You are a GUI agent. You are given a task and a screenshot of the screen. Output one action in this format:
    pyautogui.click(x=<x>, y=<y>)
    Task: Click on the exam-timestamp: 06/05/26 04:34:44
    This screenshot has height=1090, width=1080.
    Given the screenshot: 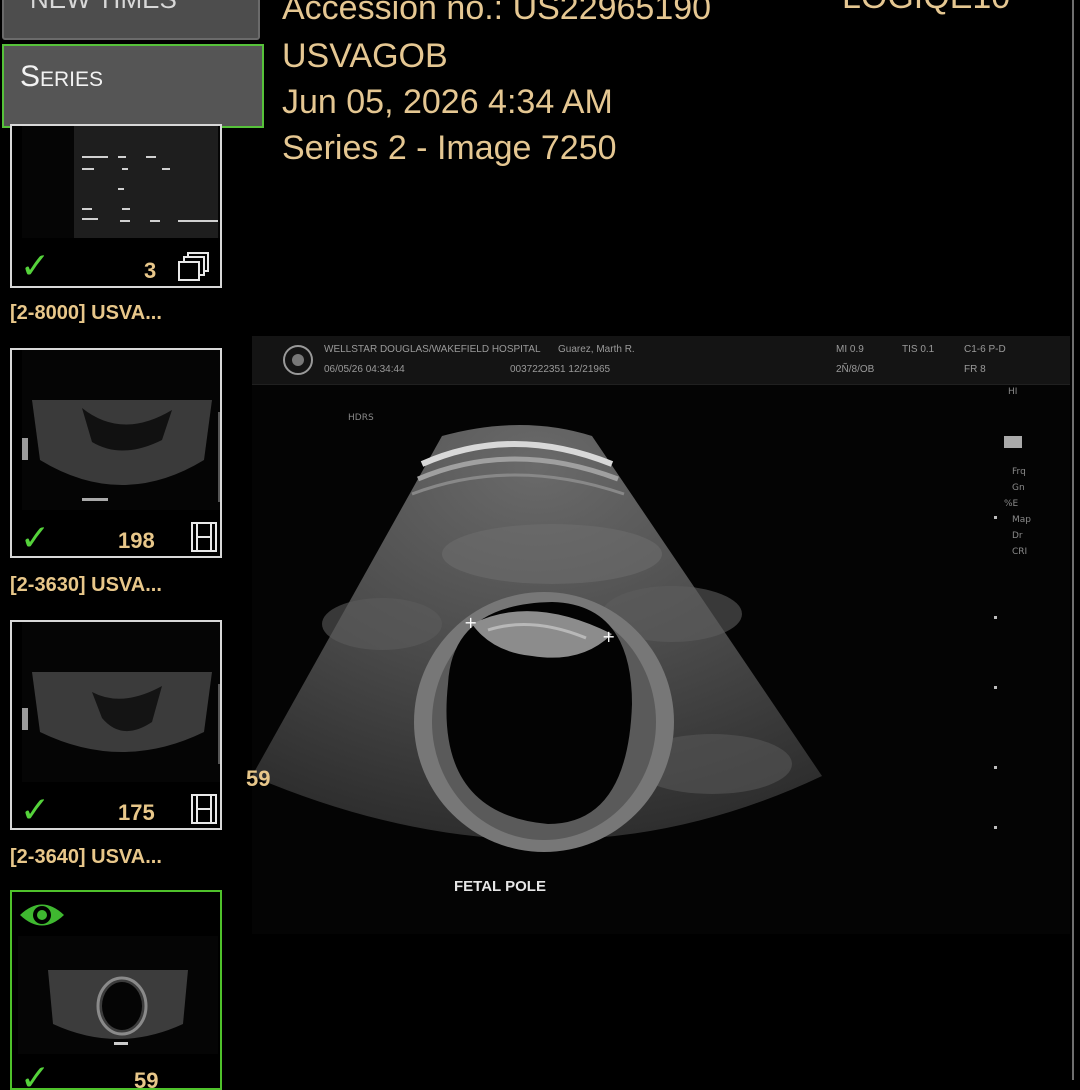 What is the action you would take?
    pyautogui.click(x=364, y=369)
    